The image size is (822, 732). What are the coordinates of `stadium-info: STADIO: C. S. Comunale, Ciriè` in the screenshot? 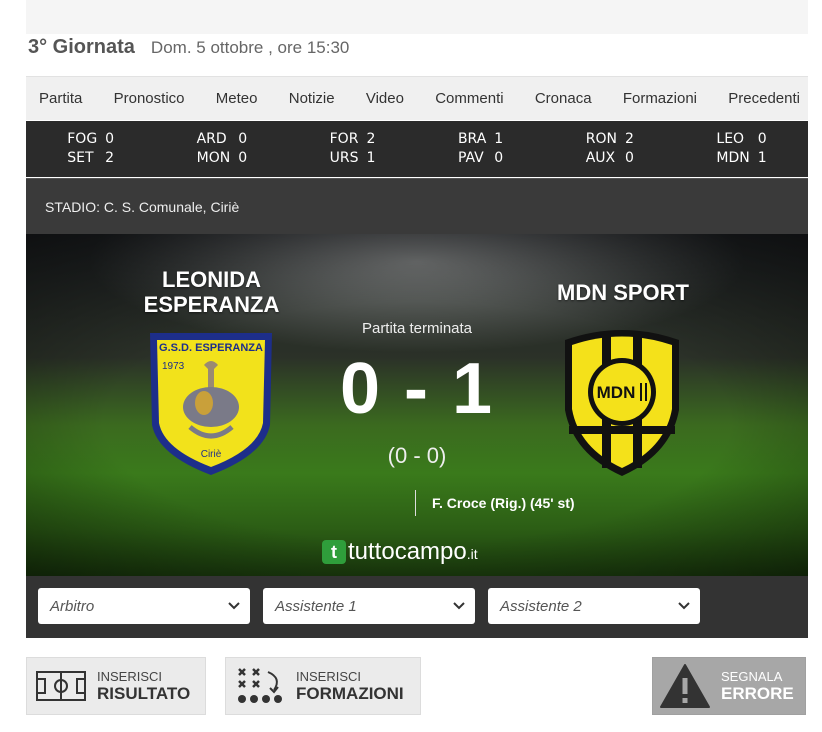 It's located at (417, 206).